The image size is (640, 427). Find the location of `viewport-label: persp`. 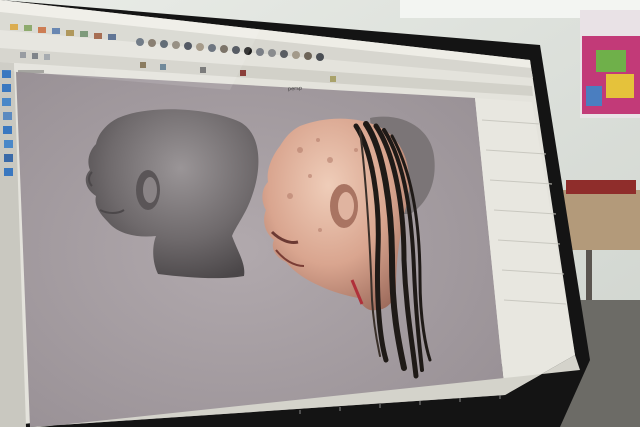

viewport-label: persp is located at coordinates (295, 89).